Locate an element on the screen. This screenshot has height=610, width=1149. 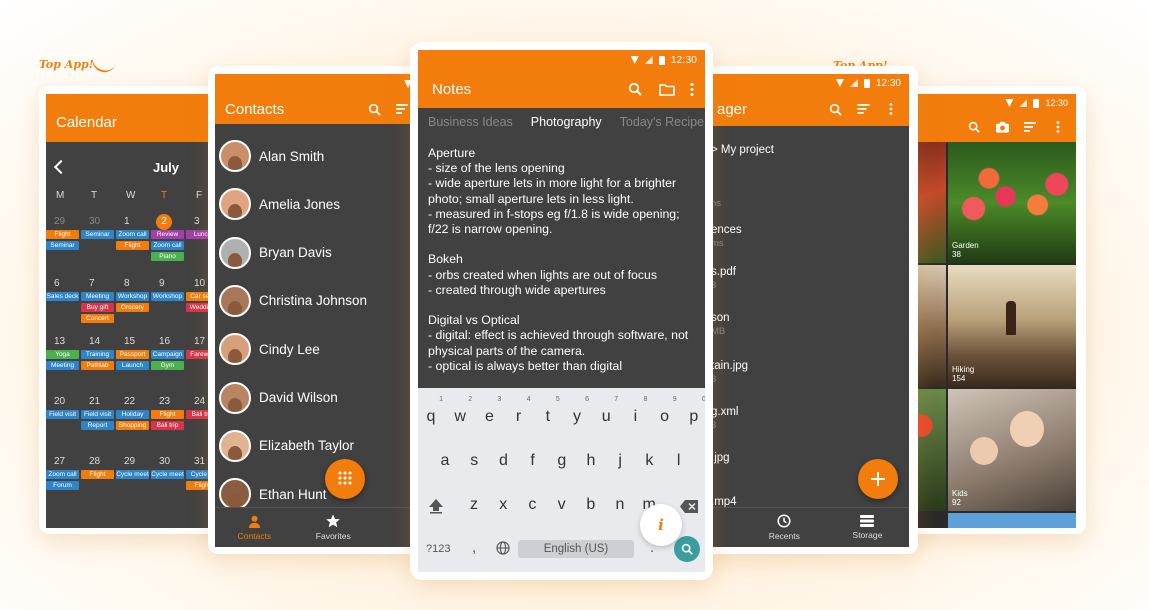
key-t: t5 is located at coordinates (549, 411).